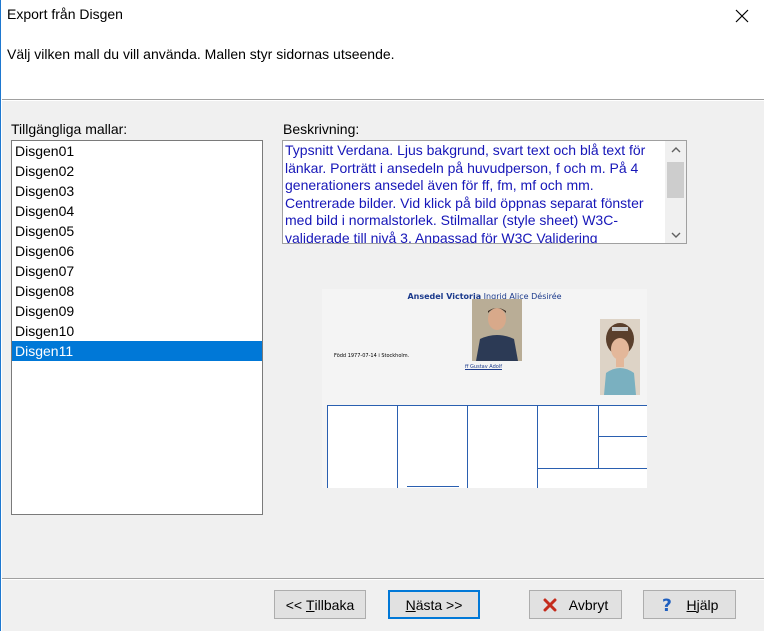 The image size is (764, 631). I want to click on preview-father-link: ff Gustav Adolf, so click(483, 367).